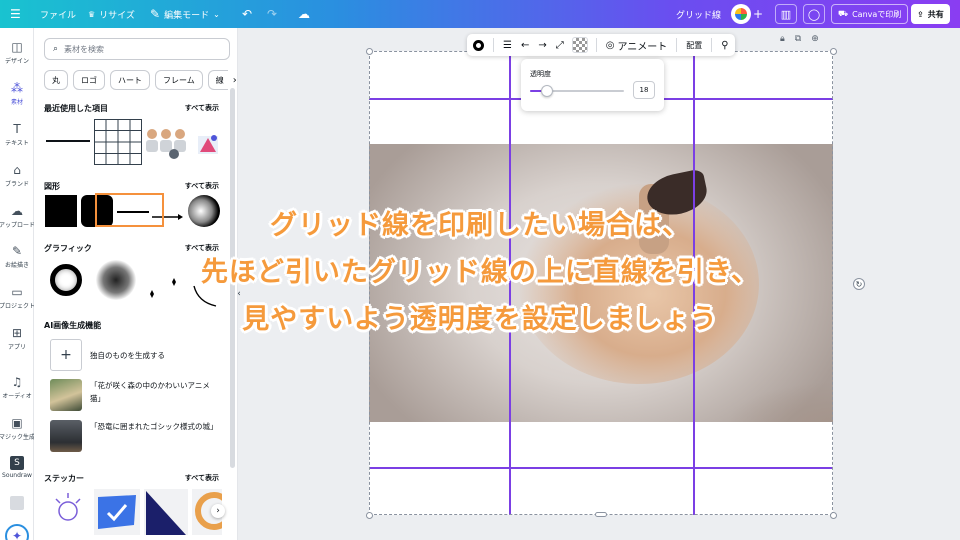 The width and height of the screenshot is (960, 540). Describe the element at coordinates (217, 80) in the screenshot. I see `chip-line: 線` at that location.